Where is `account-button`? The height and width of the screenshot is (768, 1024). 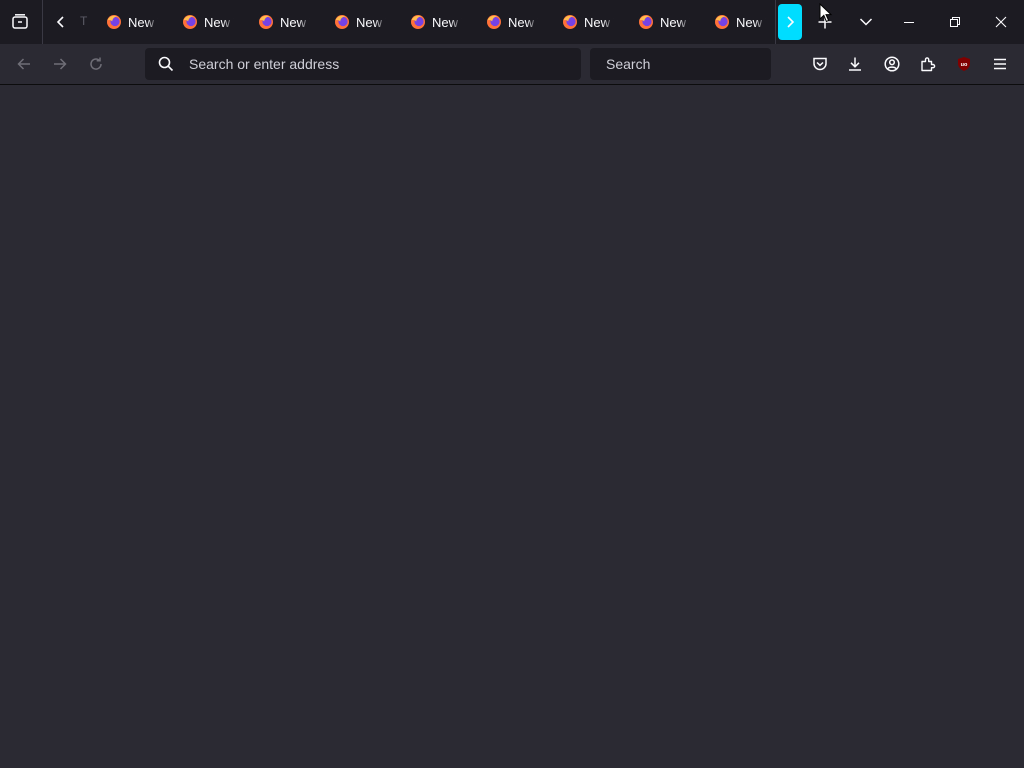 account-button is located at coordinates (892, 64).